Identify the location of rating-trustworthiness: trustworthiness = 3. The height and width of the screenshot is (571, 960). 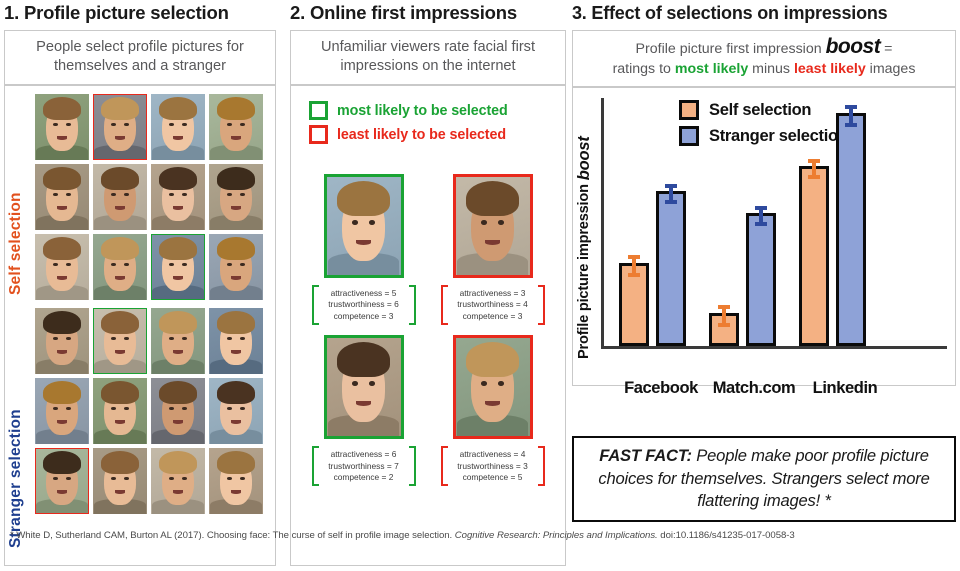
(492, 465).